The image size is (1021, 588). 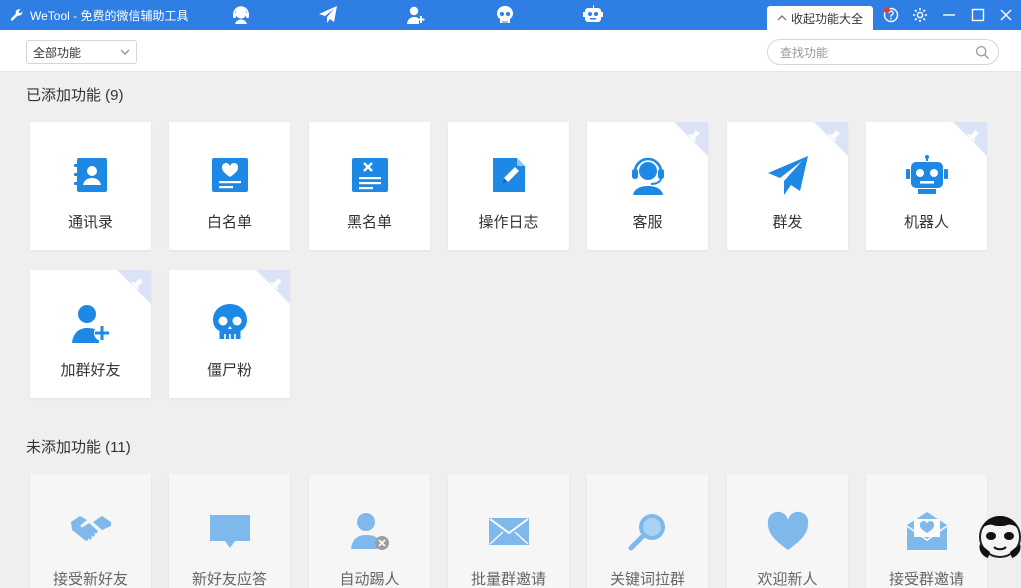 What do you see at coordinates (593, 15) in the screenshot?
I see `robot-nav-icon` at bounding box center [593, 15].